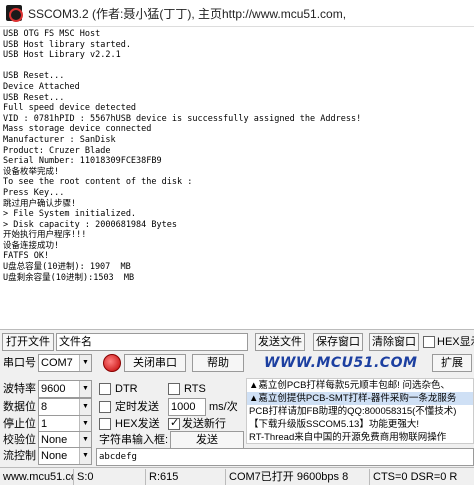 This screenshot has width=474, height=485. What do you see at coordinates (174, 423) in the screenshot?
I see `send-newline-checkbox` at bounding box center [174, 423].